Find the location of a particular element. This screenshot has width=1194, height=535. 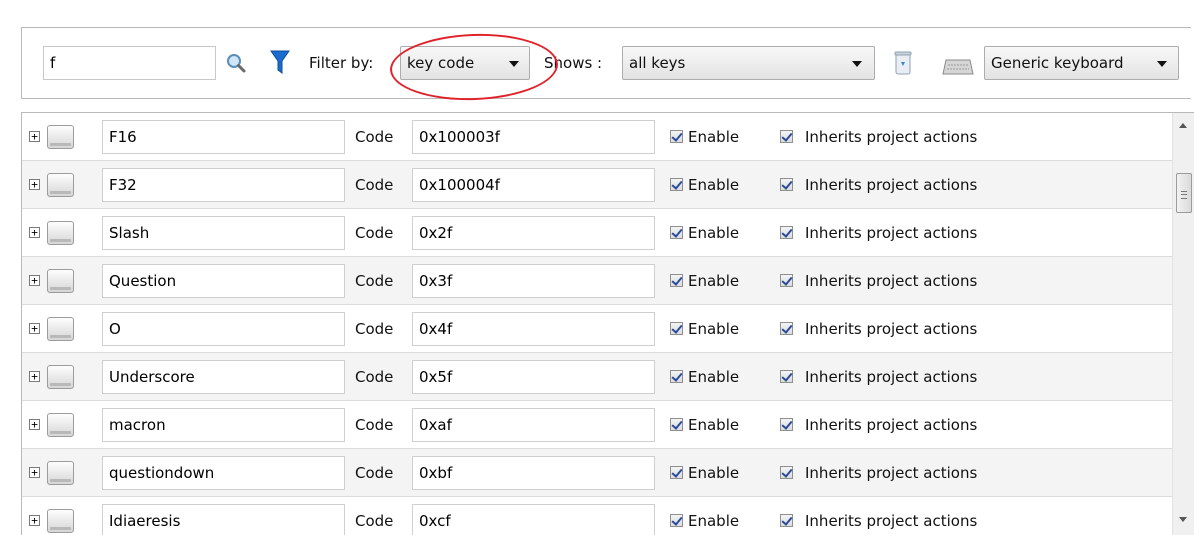

funnel-icon is located at coordinates (280, 62).